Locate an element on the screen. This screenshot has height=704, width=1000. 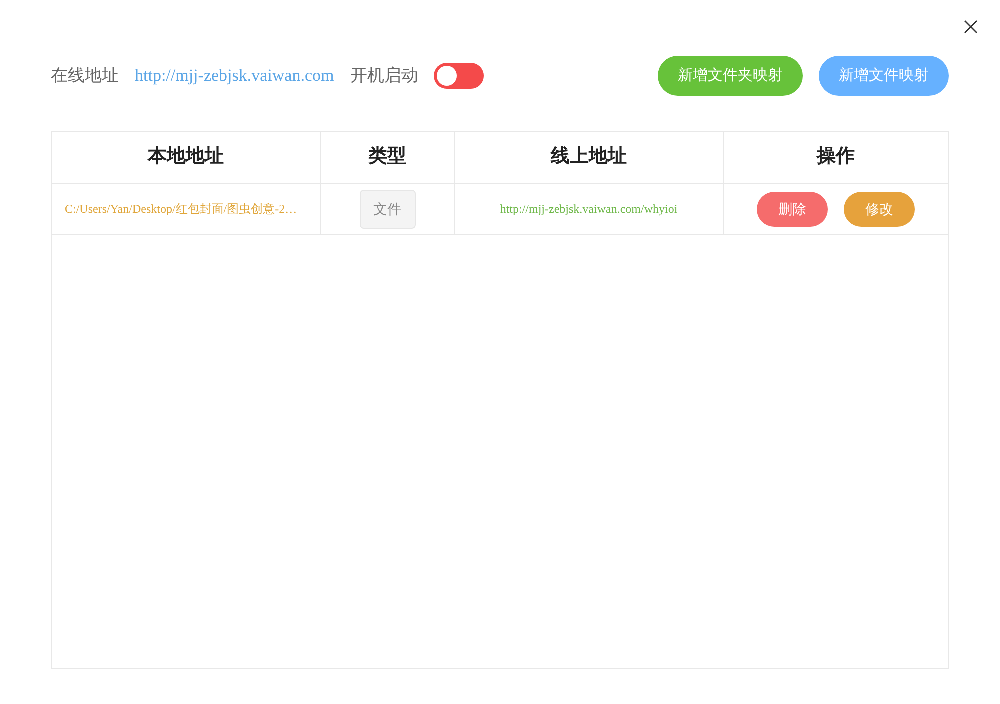
column-header: 本地地址 is located at coordinates (186, 158).